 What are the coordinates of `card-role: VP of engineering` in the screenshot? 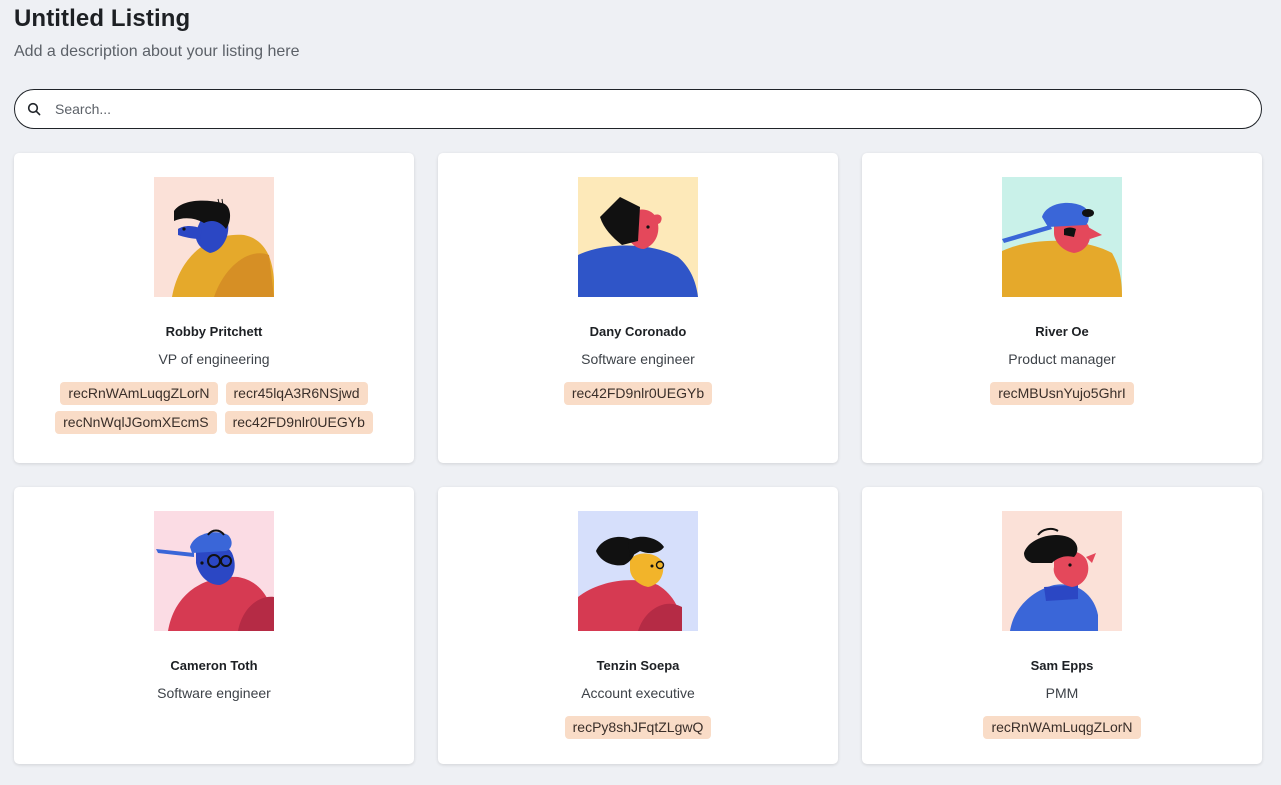 It's located at (214, 359).